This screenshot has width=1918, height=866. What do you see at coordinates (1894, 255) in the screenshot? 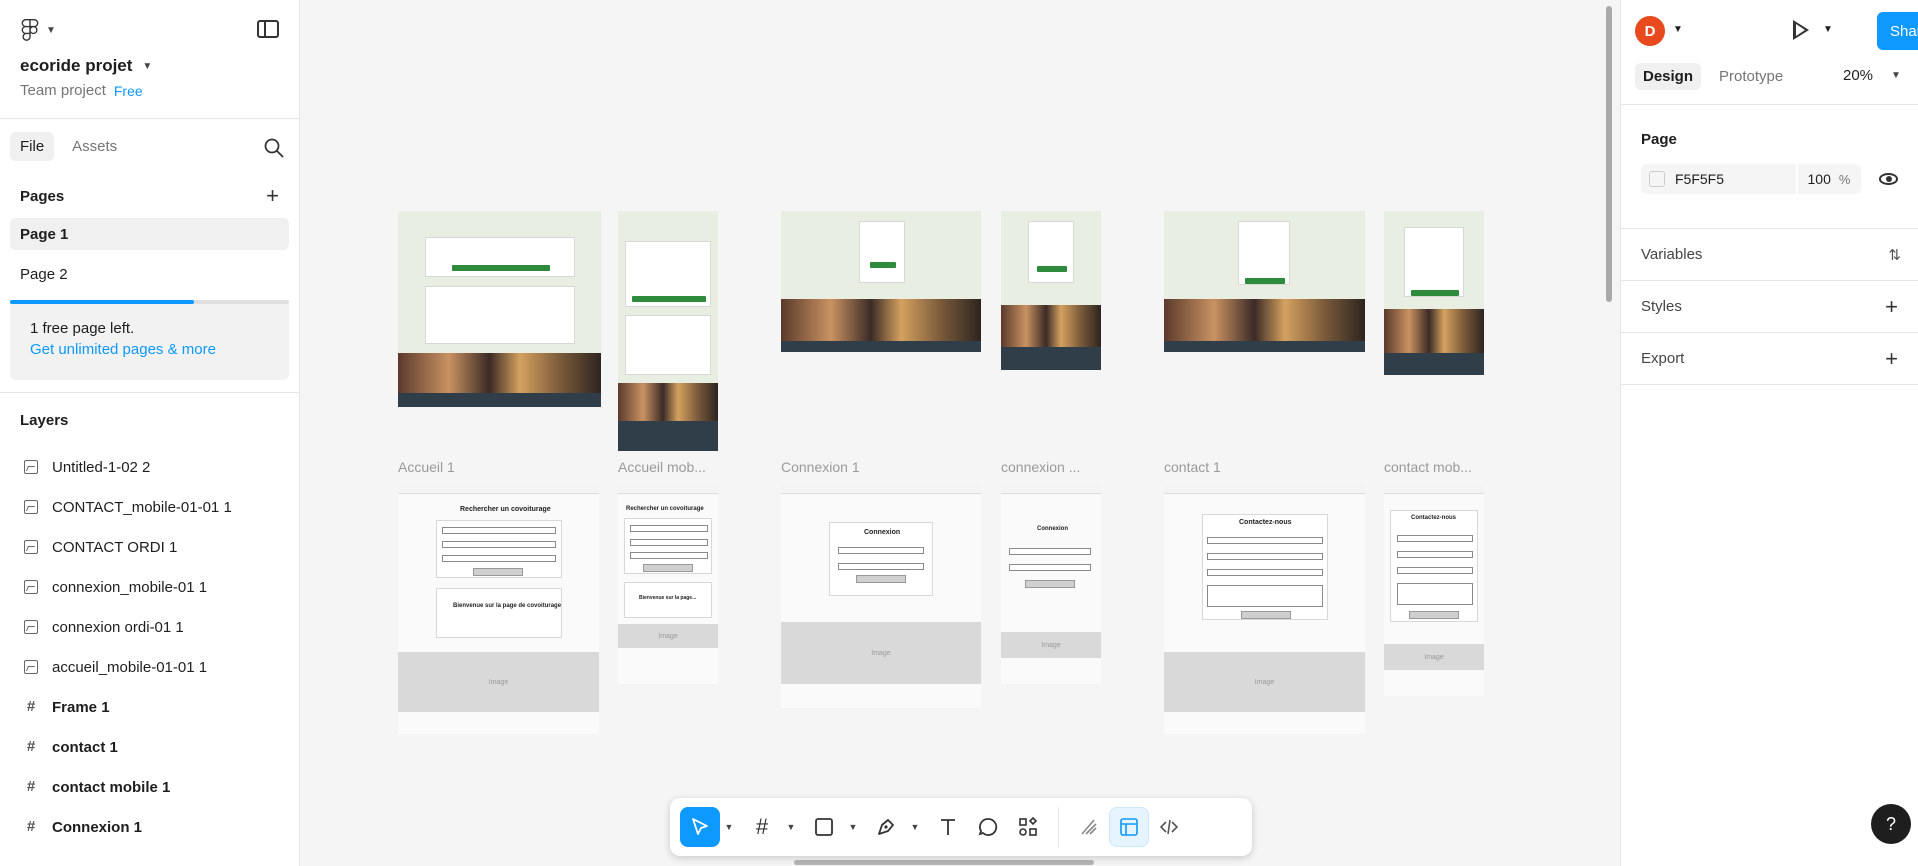
I see `sliders-icon: ⇅` at bounding box center [1894, 255].